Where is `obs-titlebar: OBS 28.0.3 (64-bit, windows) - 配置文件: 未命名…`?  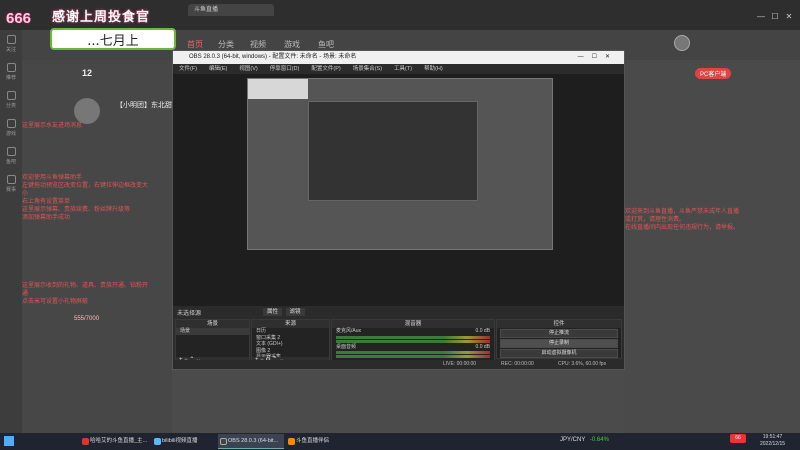 obs-titlebar: OBS 28.0.3 (64-bit, windows) - 配置文件: 未命名… is located at coordinates (398, 57).